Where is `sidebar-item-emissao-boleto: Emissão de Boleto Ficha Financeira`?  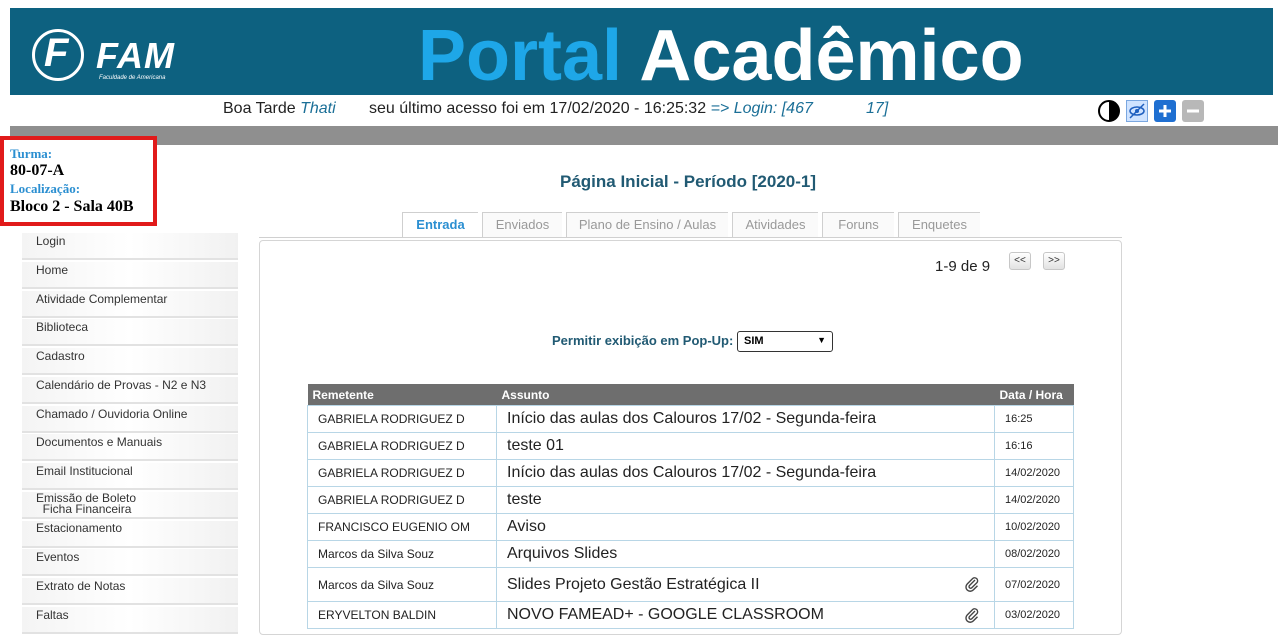
sidebar-item-emissao-boleto: Emissão de Boleto Ficha Financeira is located at coordinates (130, 505).